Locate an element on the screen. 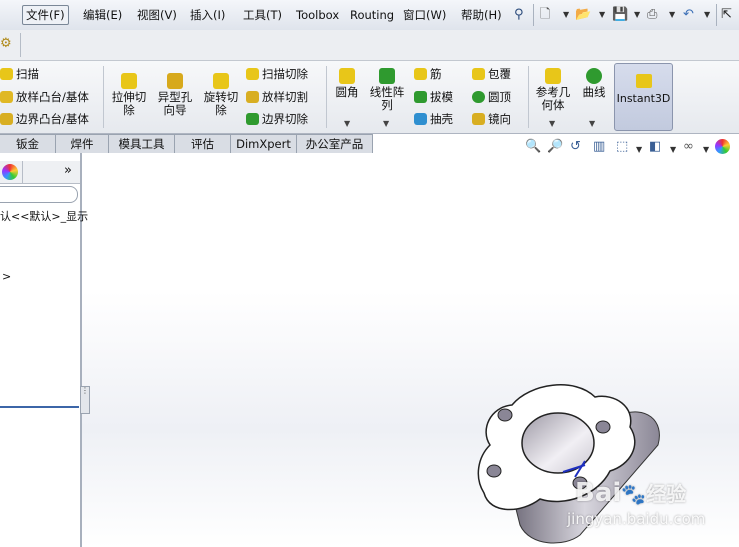  menu-edit: 编辑(E) is located at coordinates (102, 15).